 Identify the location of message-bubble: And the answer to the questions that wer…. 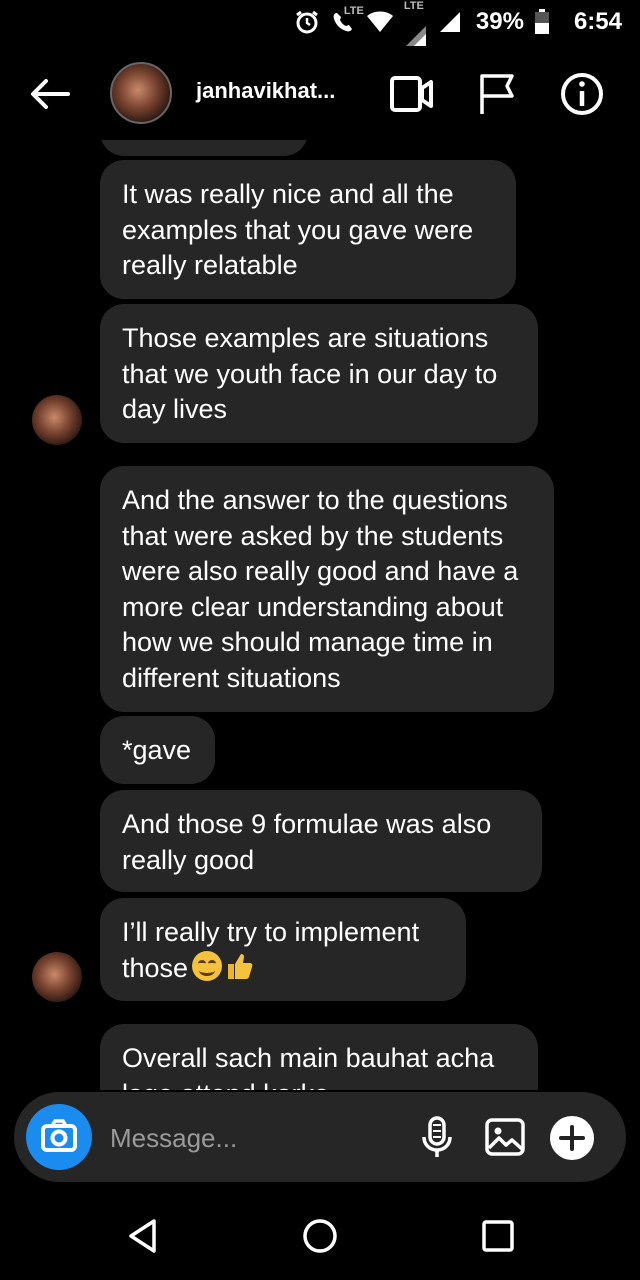
(327, 589).